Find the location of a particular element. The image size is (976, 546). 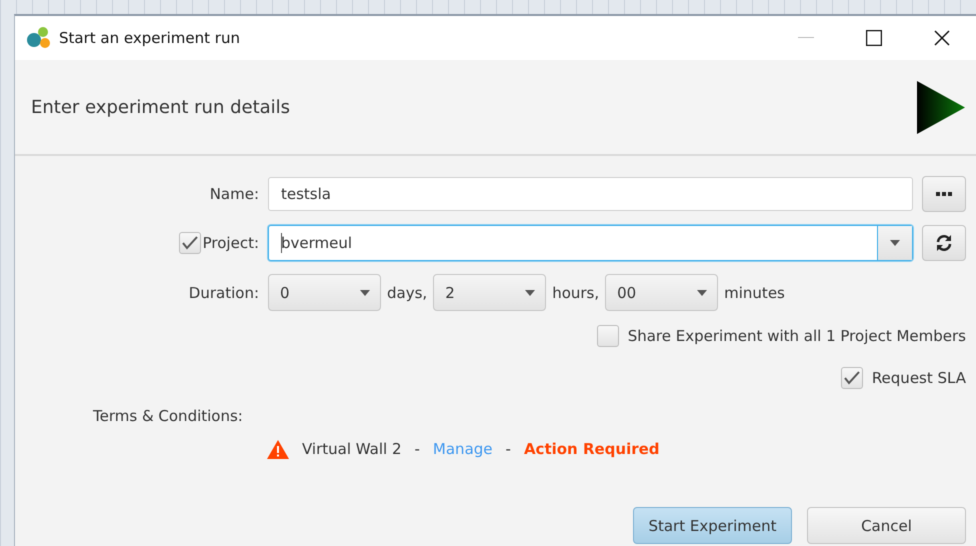

refresh-icon is located at coordinates (944, 243).